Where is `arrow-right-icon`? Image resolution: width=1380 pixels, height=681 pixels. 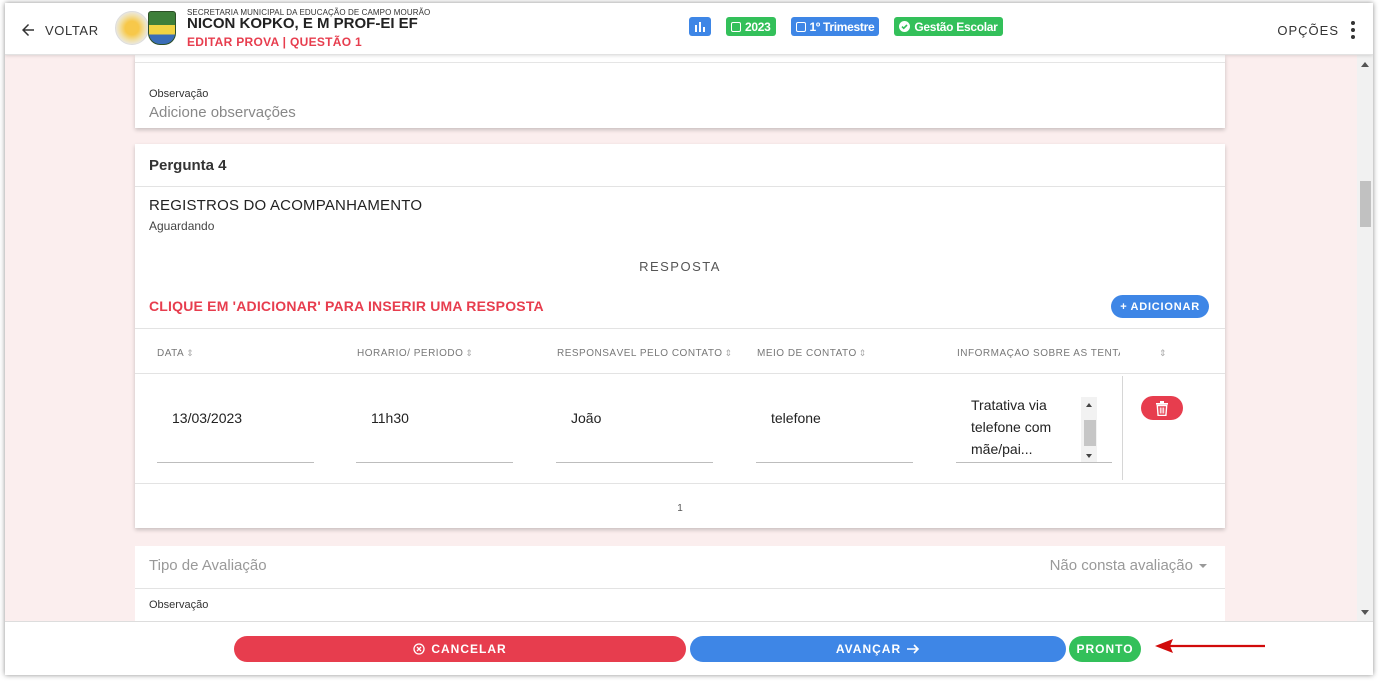 arrow-right-icon is located at coordinates (913, 649).